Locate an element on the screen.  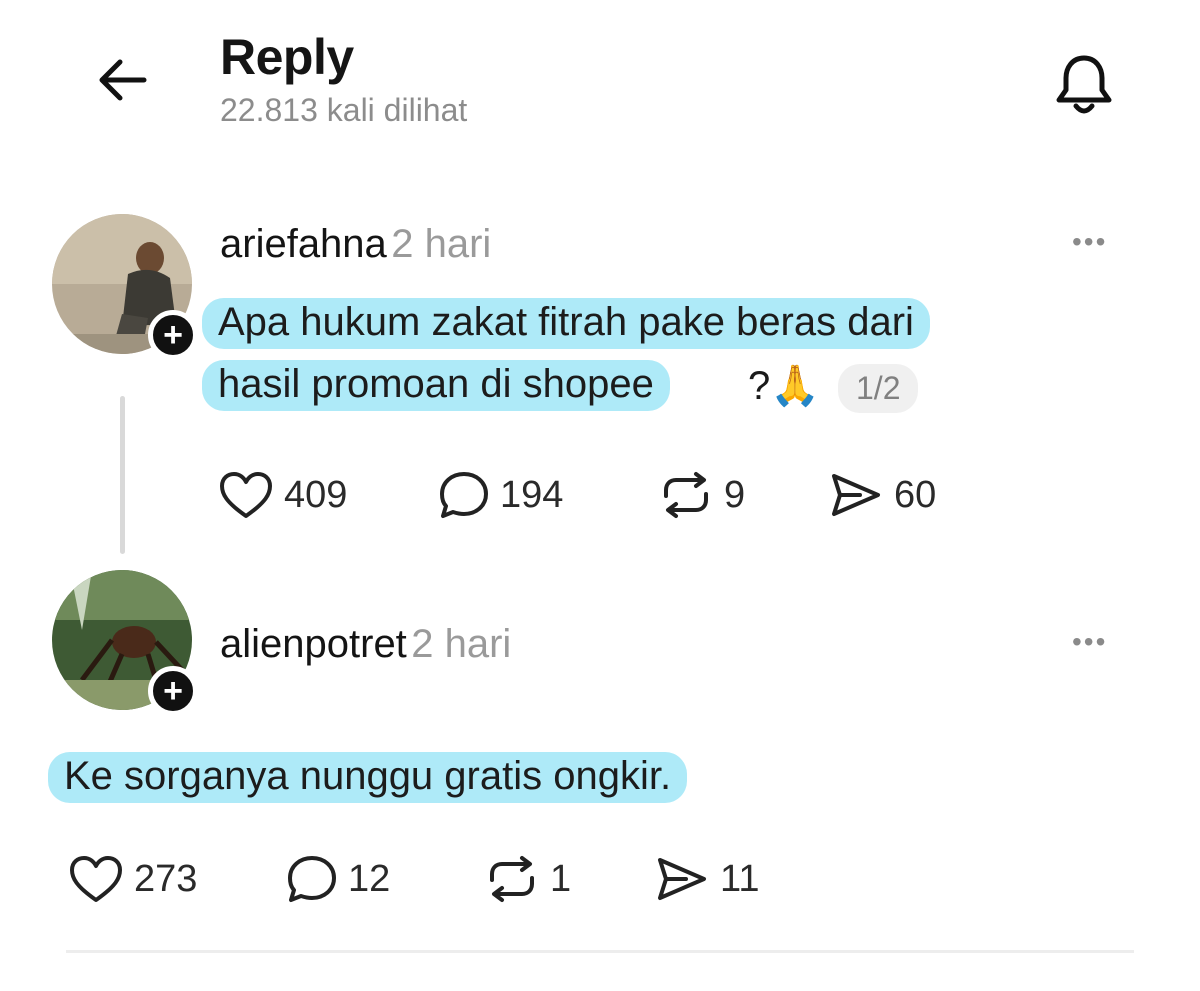
like-button: 273 is located at coordinates (177, 879).